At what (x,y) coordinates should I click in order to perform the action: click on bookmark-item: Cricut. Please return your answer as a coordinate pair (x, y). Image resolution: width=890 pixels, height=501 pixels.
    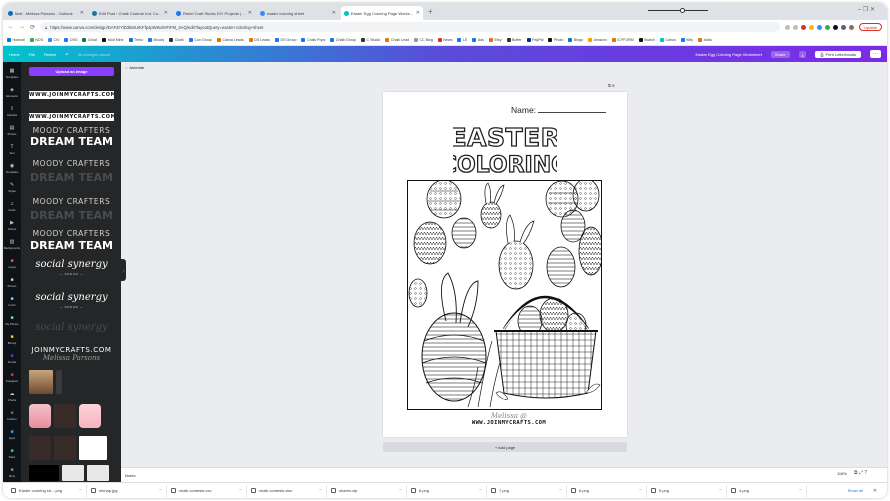
    Looking at the image, I should click on (89, 39).